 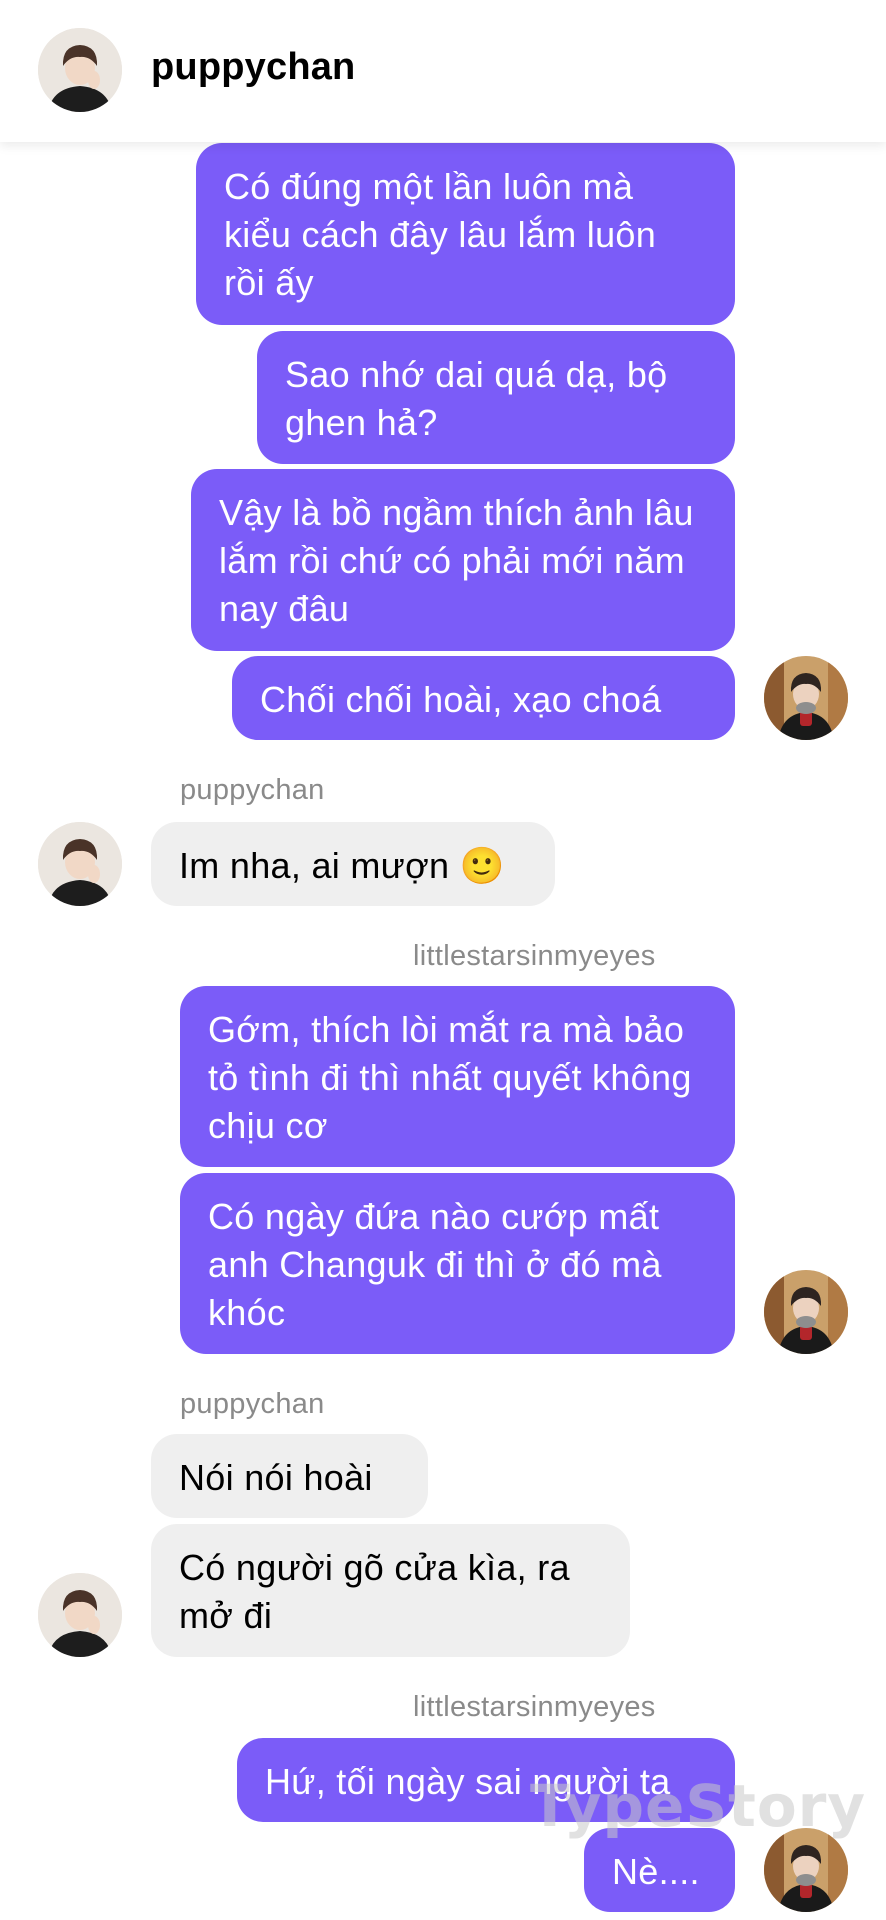 I want to click on message-sent: Sao nhớ dai quá dạ, bộ ghen hả?, so click(x=496, y=397).